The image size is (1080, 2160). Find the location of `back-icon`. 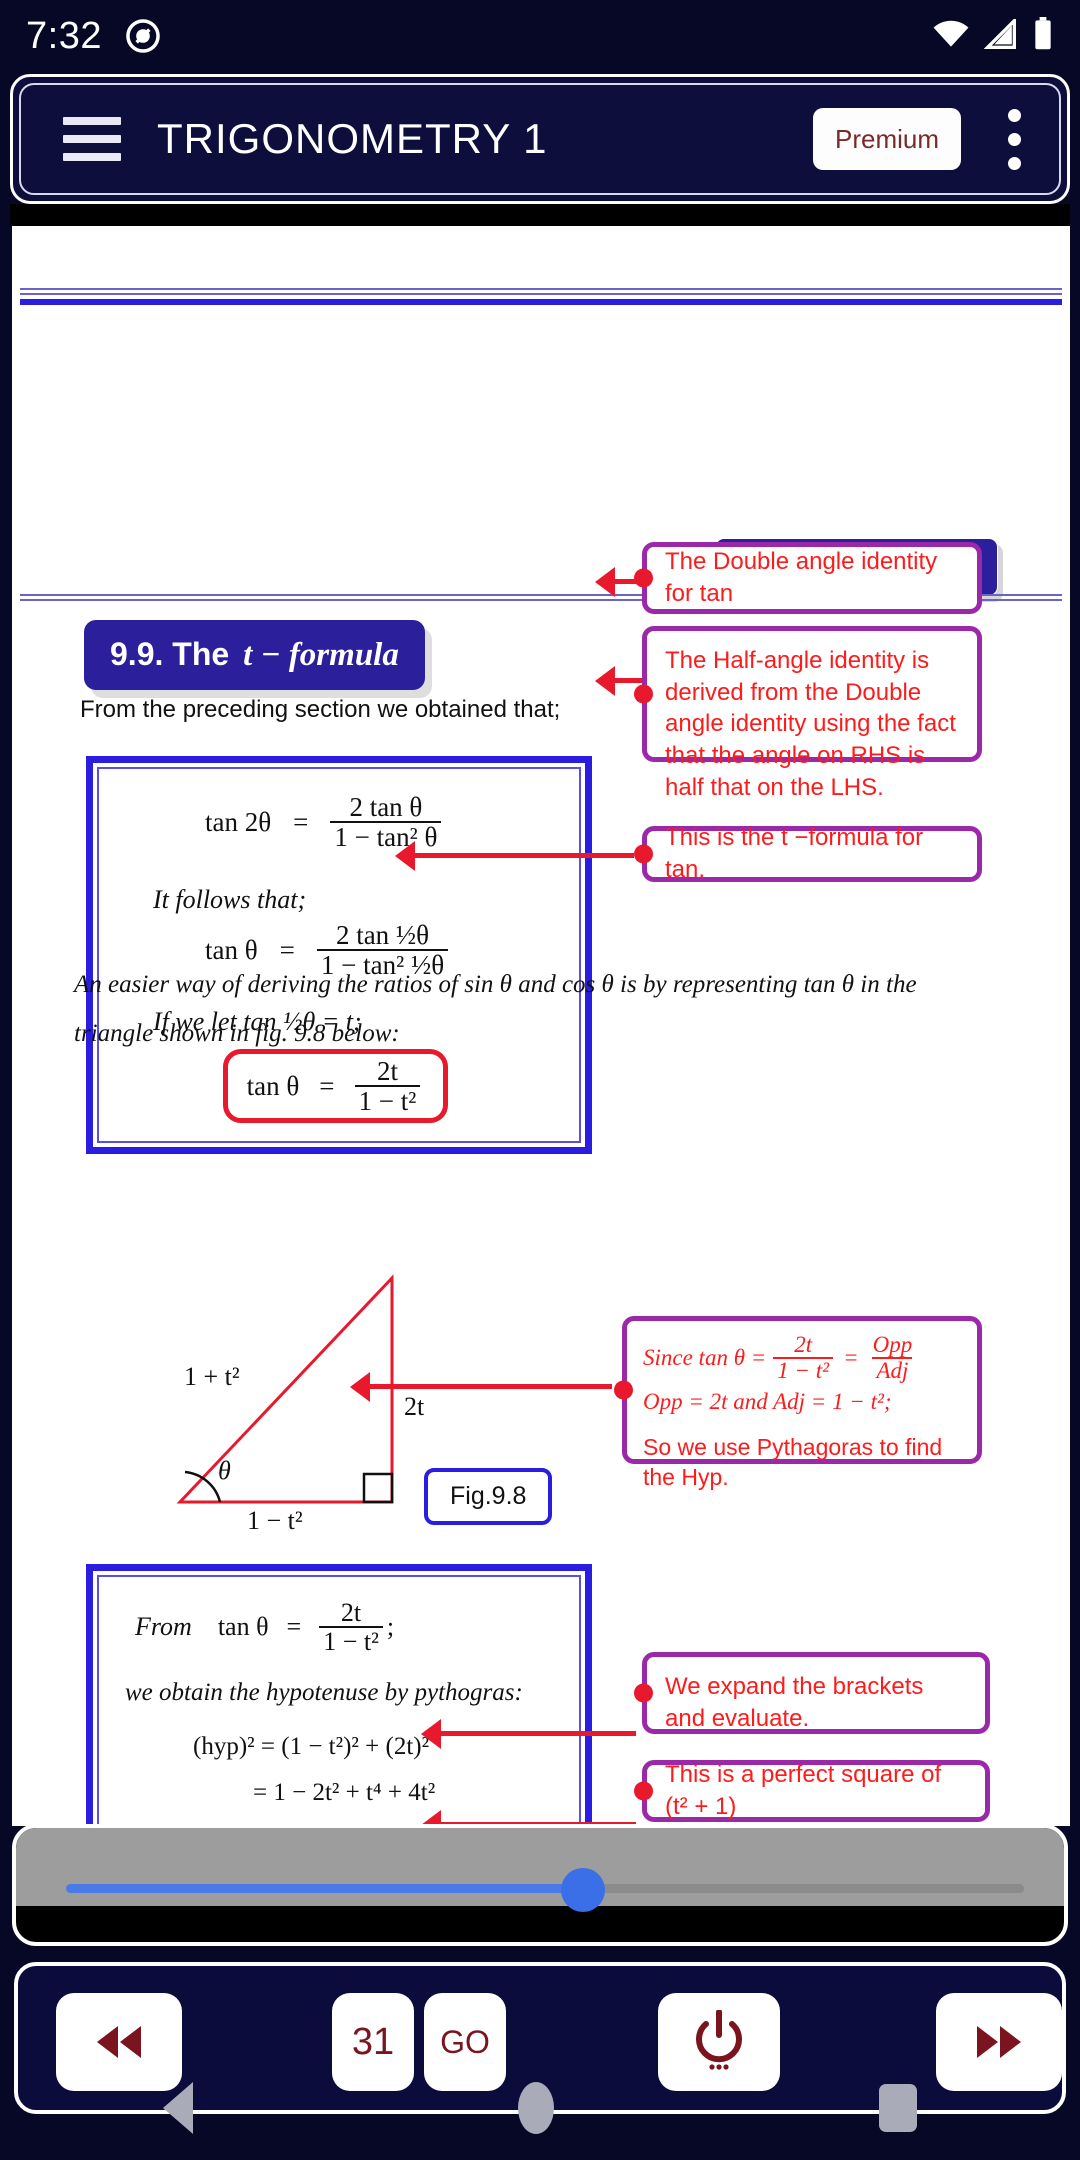

back-icon is located at coordinates (177, 2108).